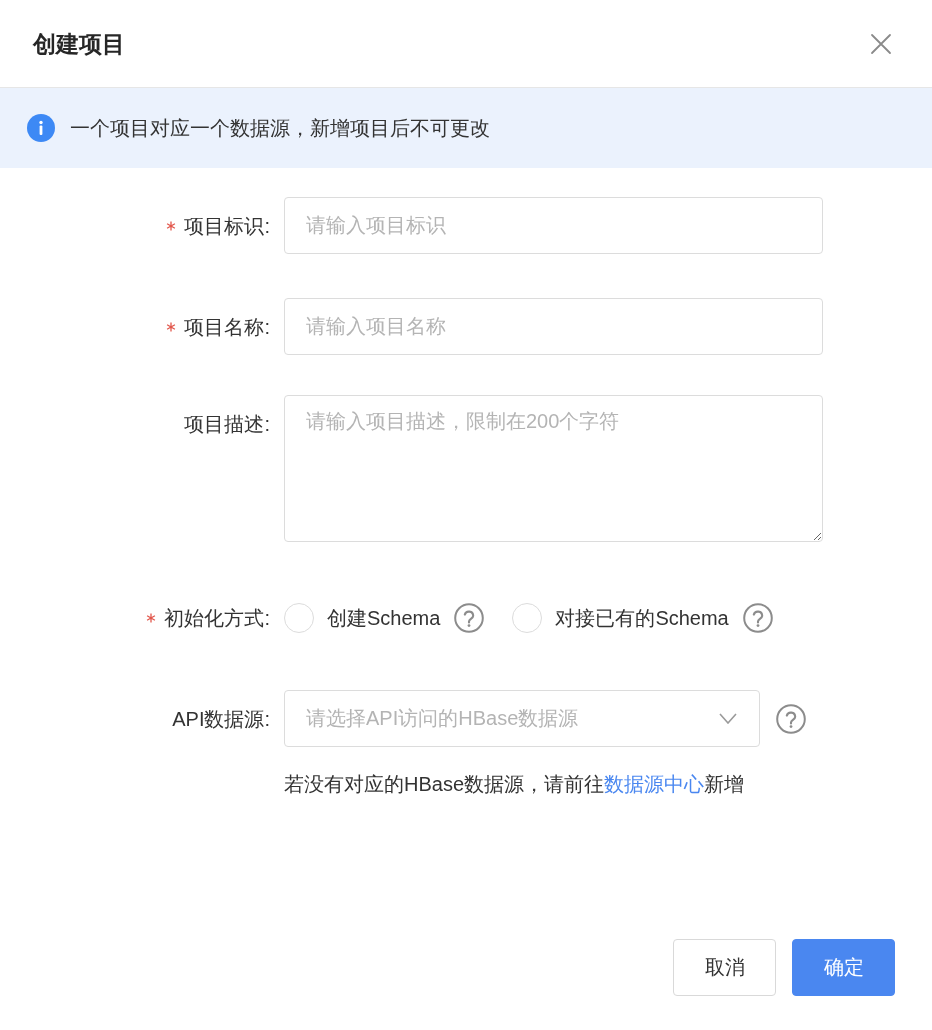  I want to click on info-icon, so click(41, 128).